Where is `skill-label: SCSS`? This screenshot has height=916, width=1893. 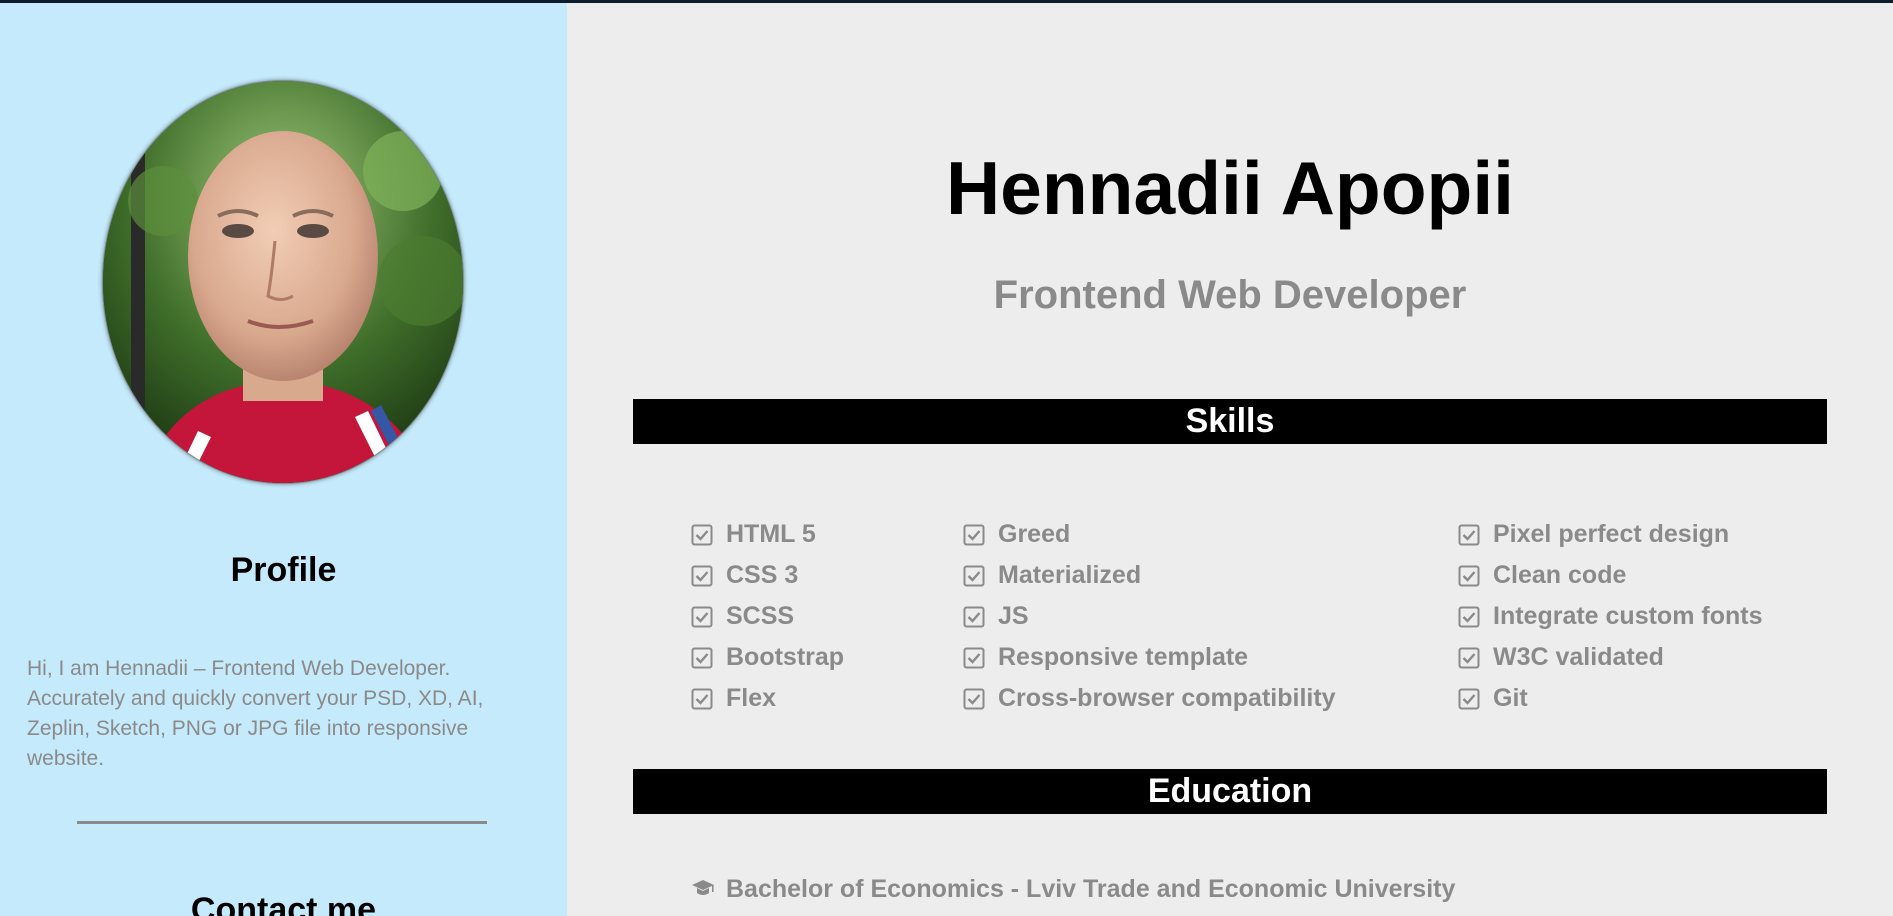
skill-label: SCSS is located at coordinates (760, 616).